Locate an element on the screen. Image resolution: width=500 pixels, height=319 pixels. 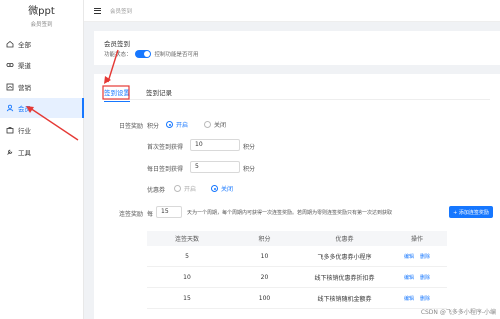
points-cell: 20 is located at coordinates (264, 277).